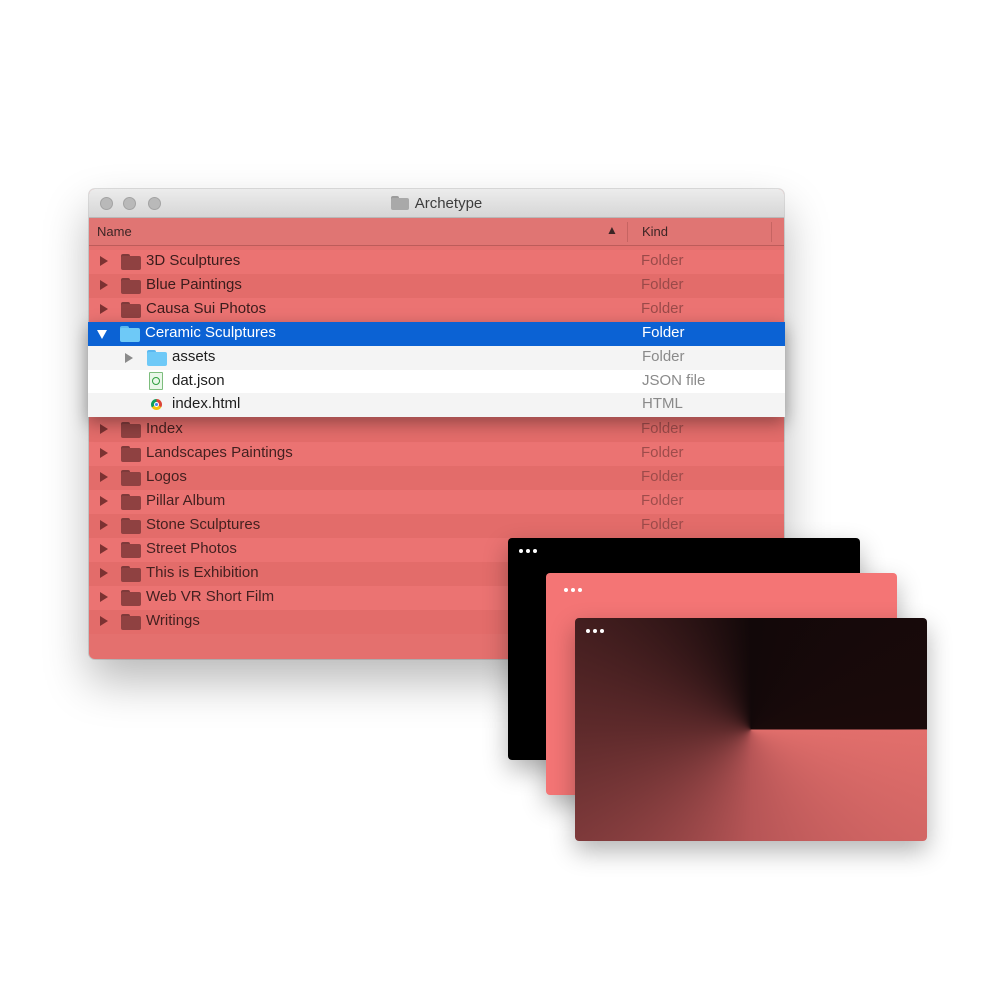  Describe the element at coordinates (436, 232) in the screenshot. I see `column-header: Name ▲ Kind` at that location.